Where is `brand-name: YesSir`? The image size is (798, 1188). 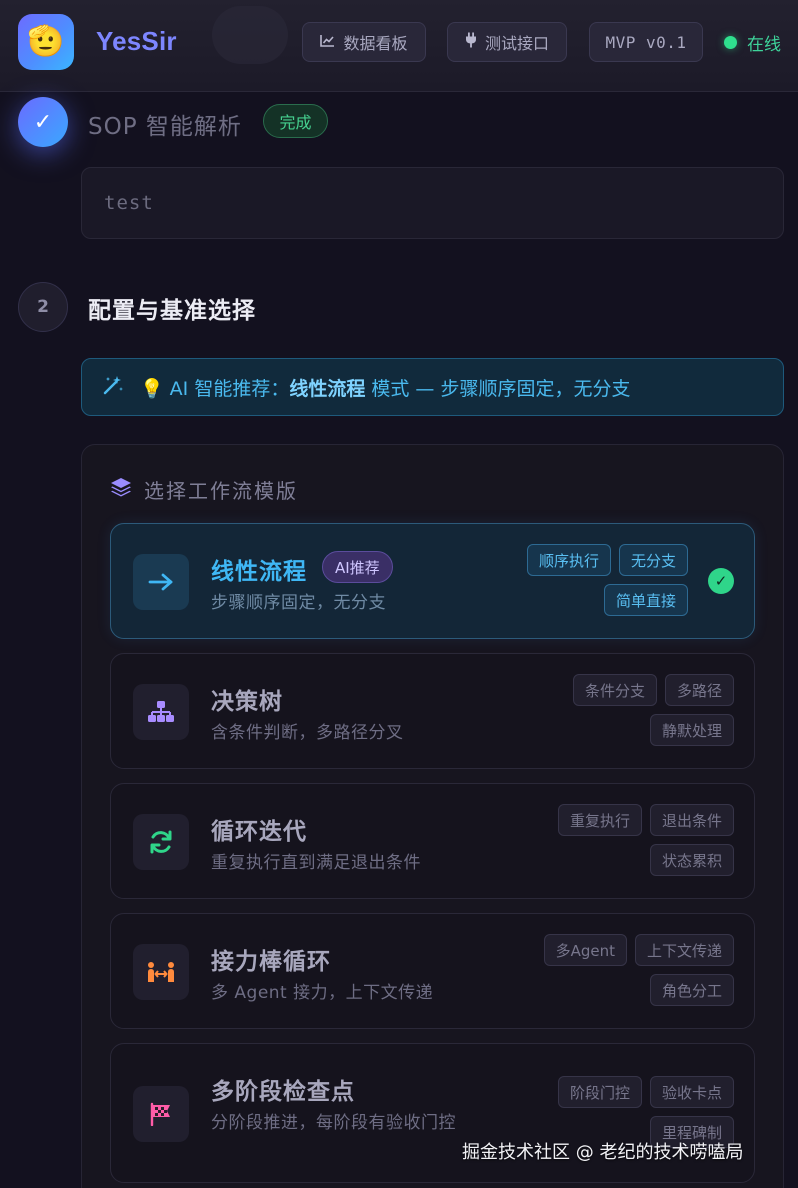 brand-name: YesSir is located at coordinates (136, 41).